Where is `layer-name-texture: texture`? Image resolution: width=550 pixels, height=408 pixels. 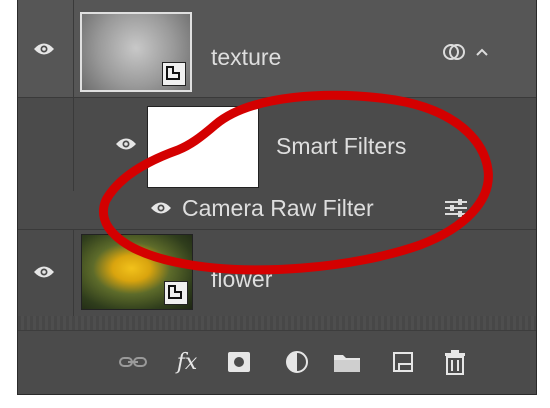
layer-name-texture: texture is located at coordinates (246, 57).